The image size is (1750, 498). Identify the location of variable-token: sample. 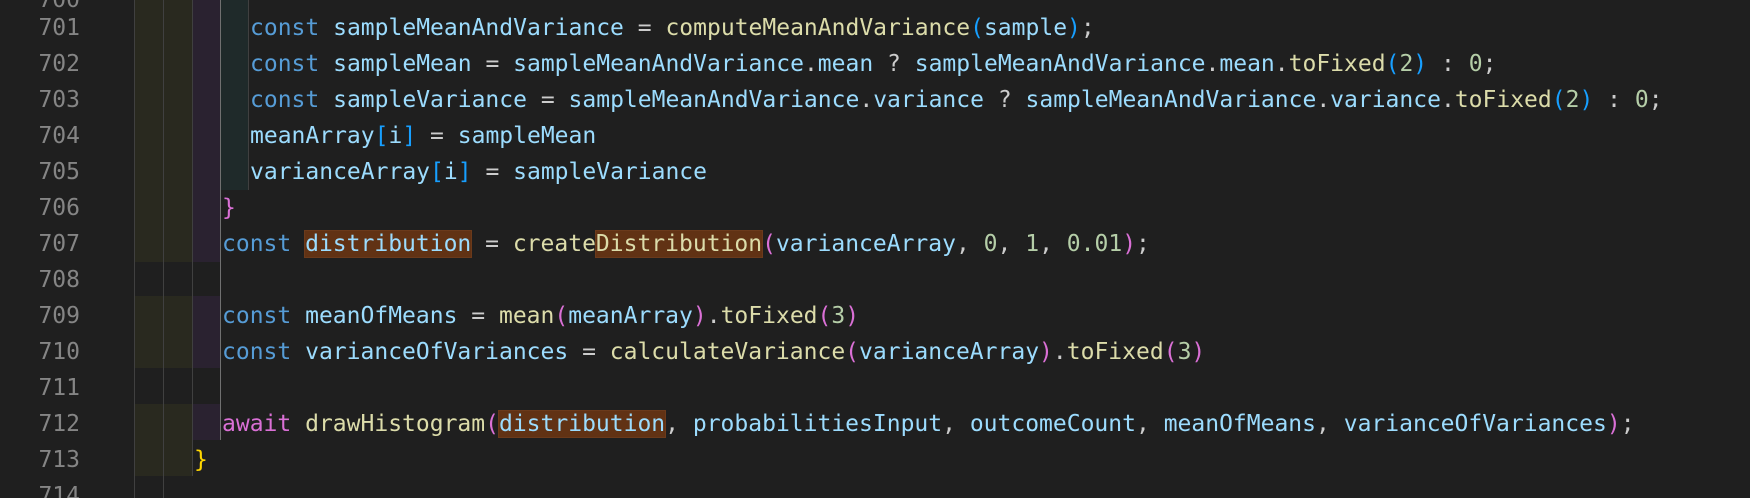
(1025, 28).